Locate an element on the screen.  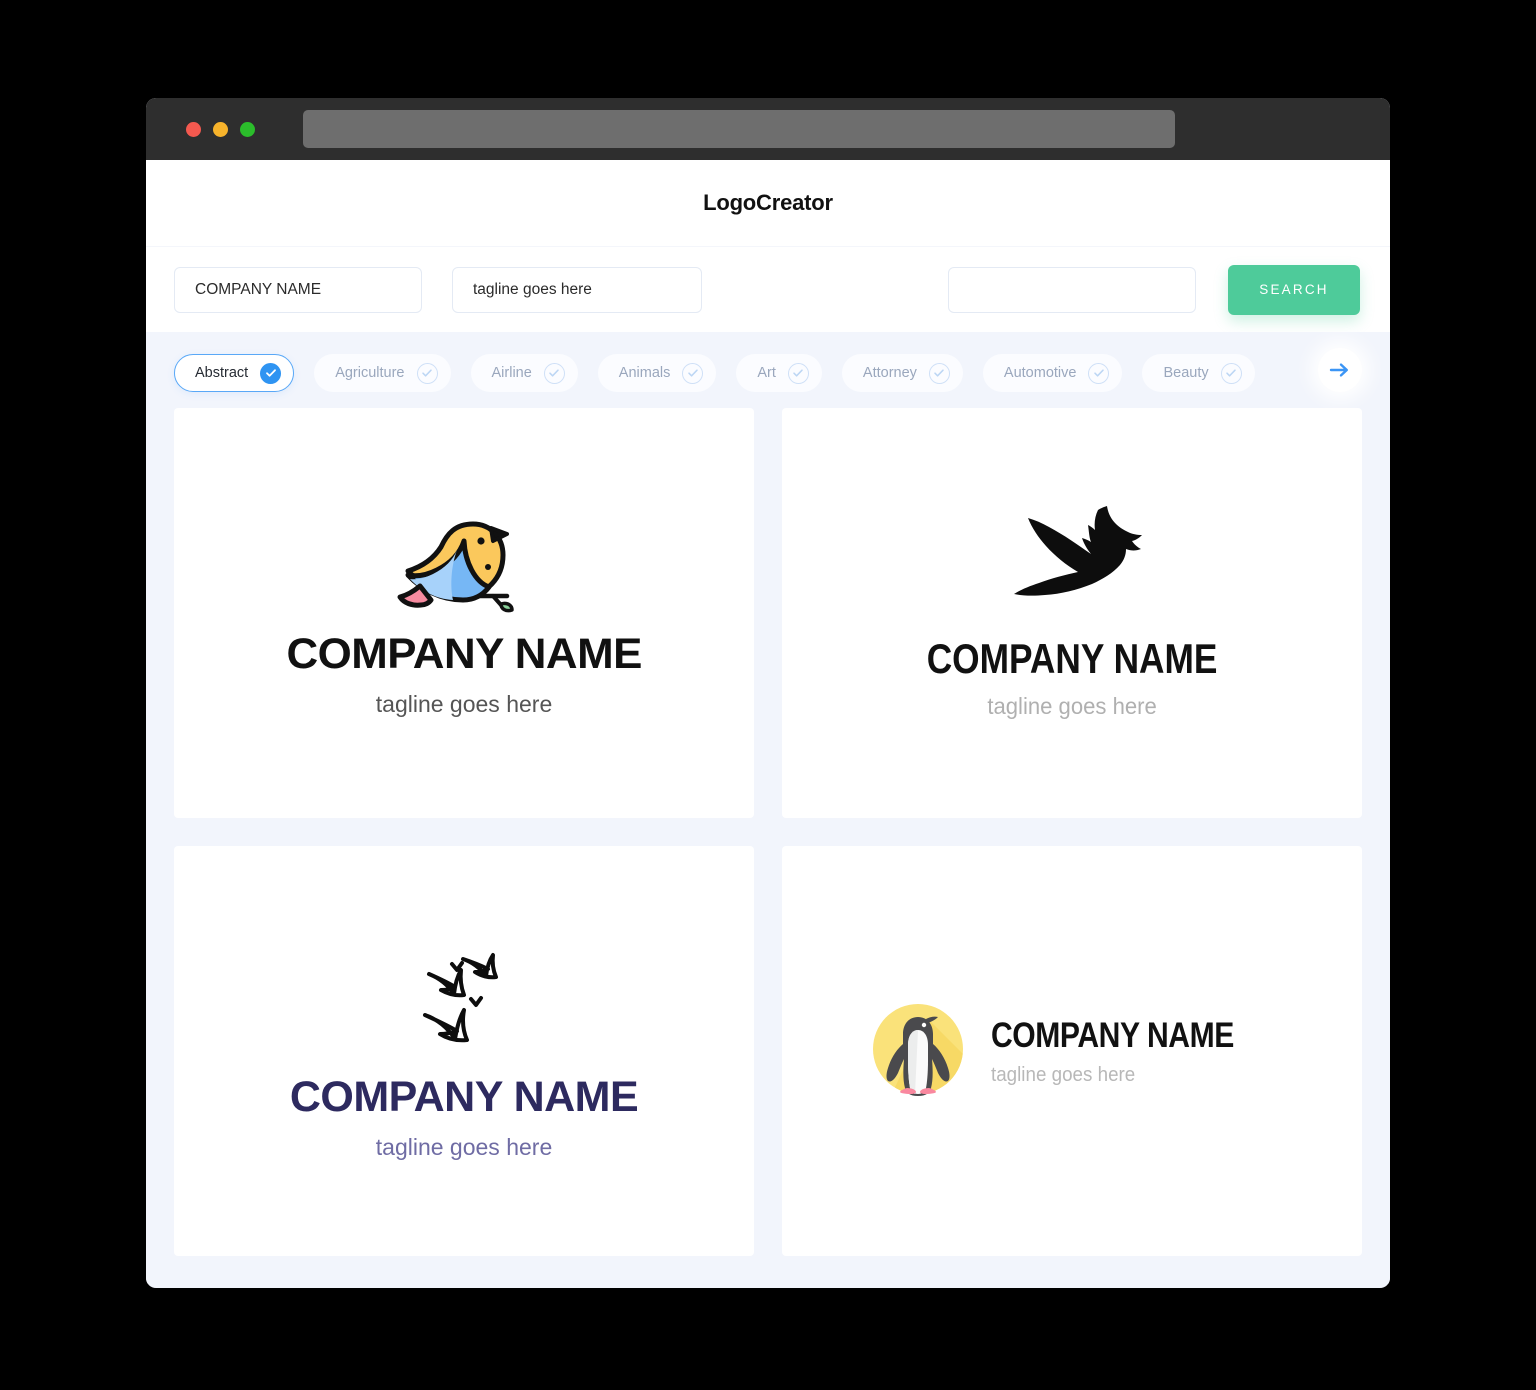
chip-label: Attorney is located at coordinates (889, 373).